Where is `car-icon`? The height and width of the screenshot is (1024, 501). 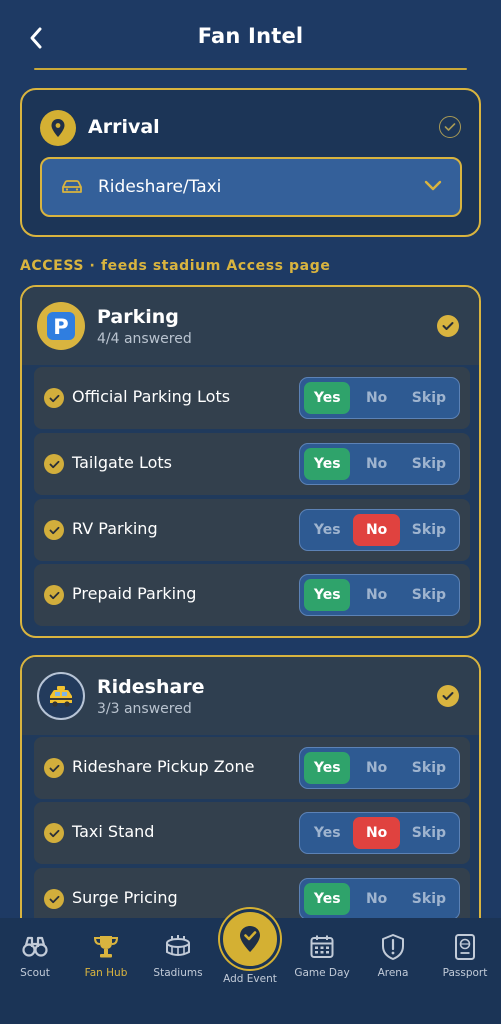 car-icon is located at coordinates (73, 187).